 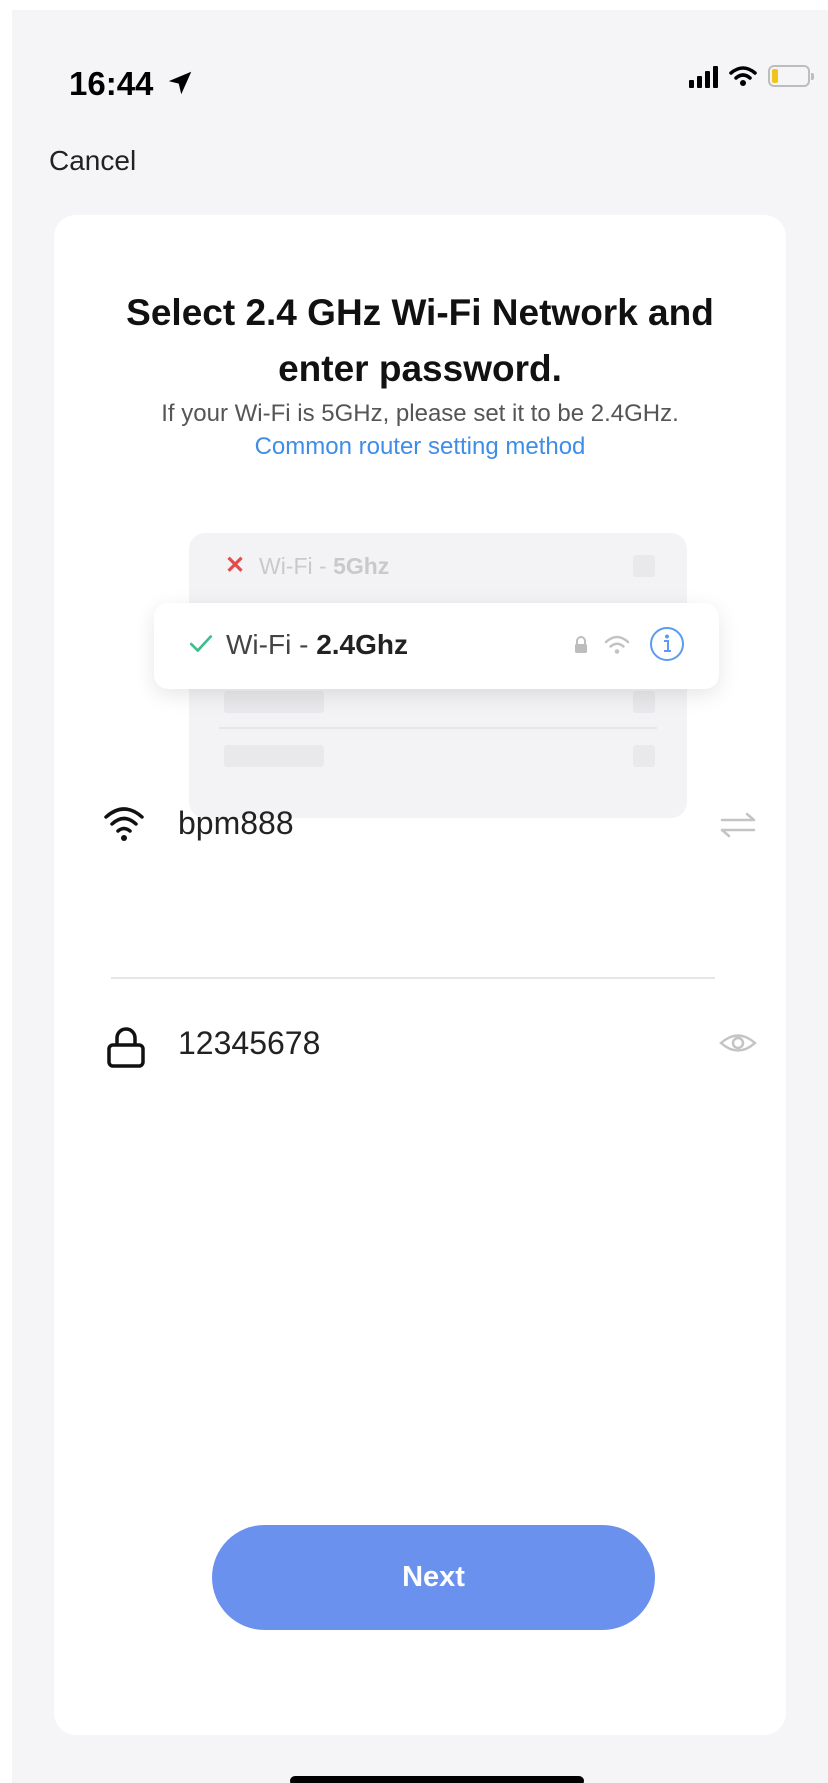 I want to click on network-5ghz-band: 5Ghz, so click(x=361, y=566).